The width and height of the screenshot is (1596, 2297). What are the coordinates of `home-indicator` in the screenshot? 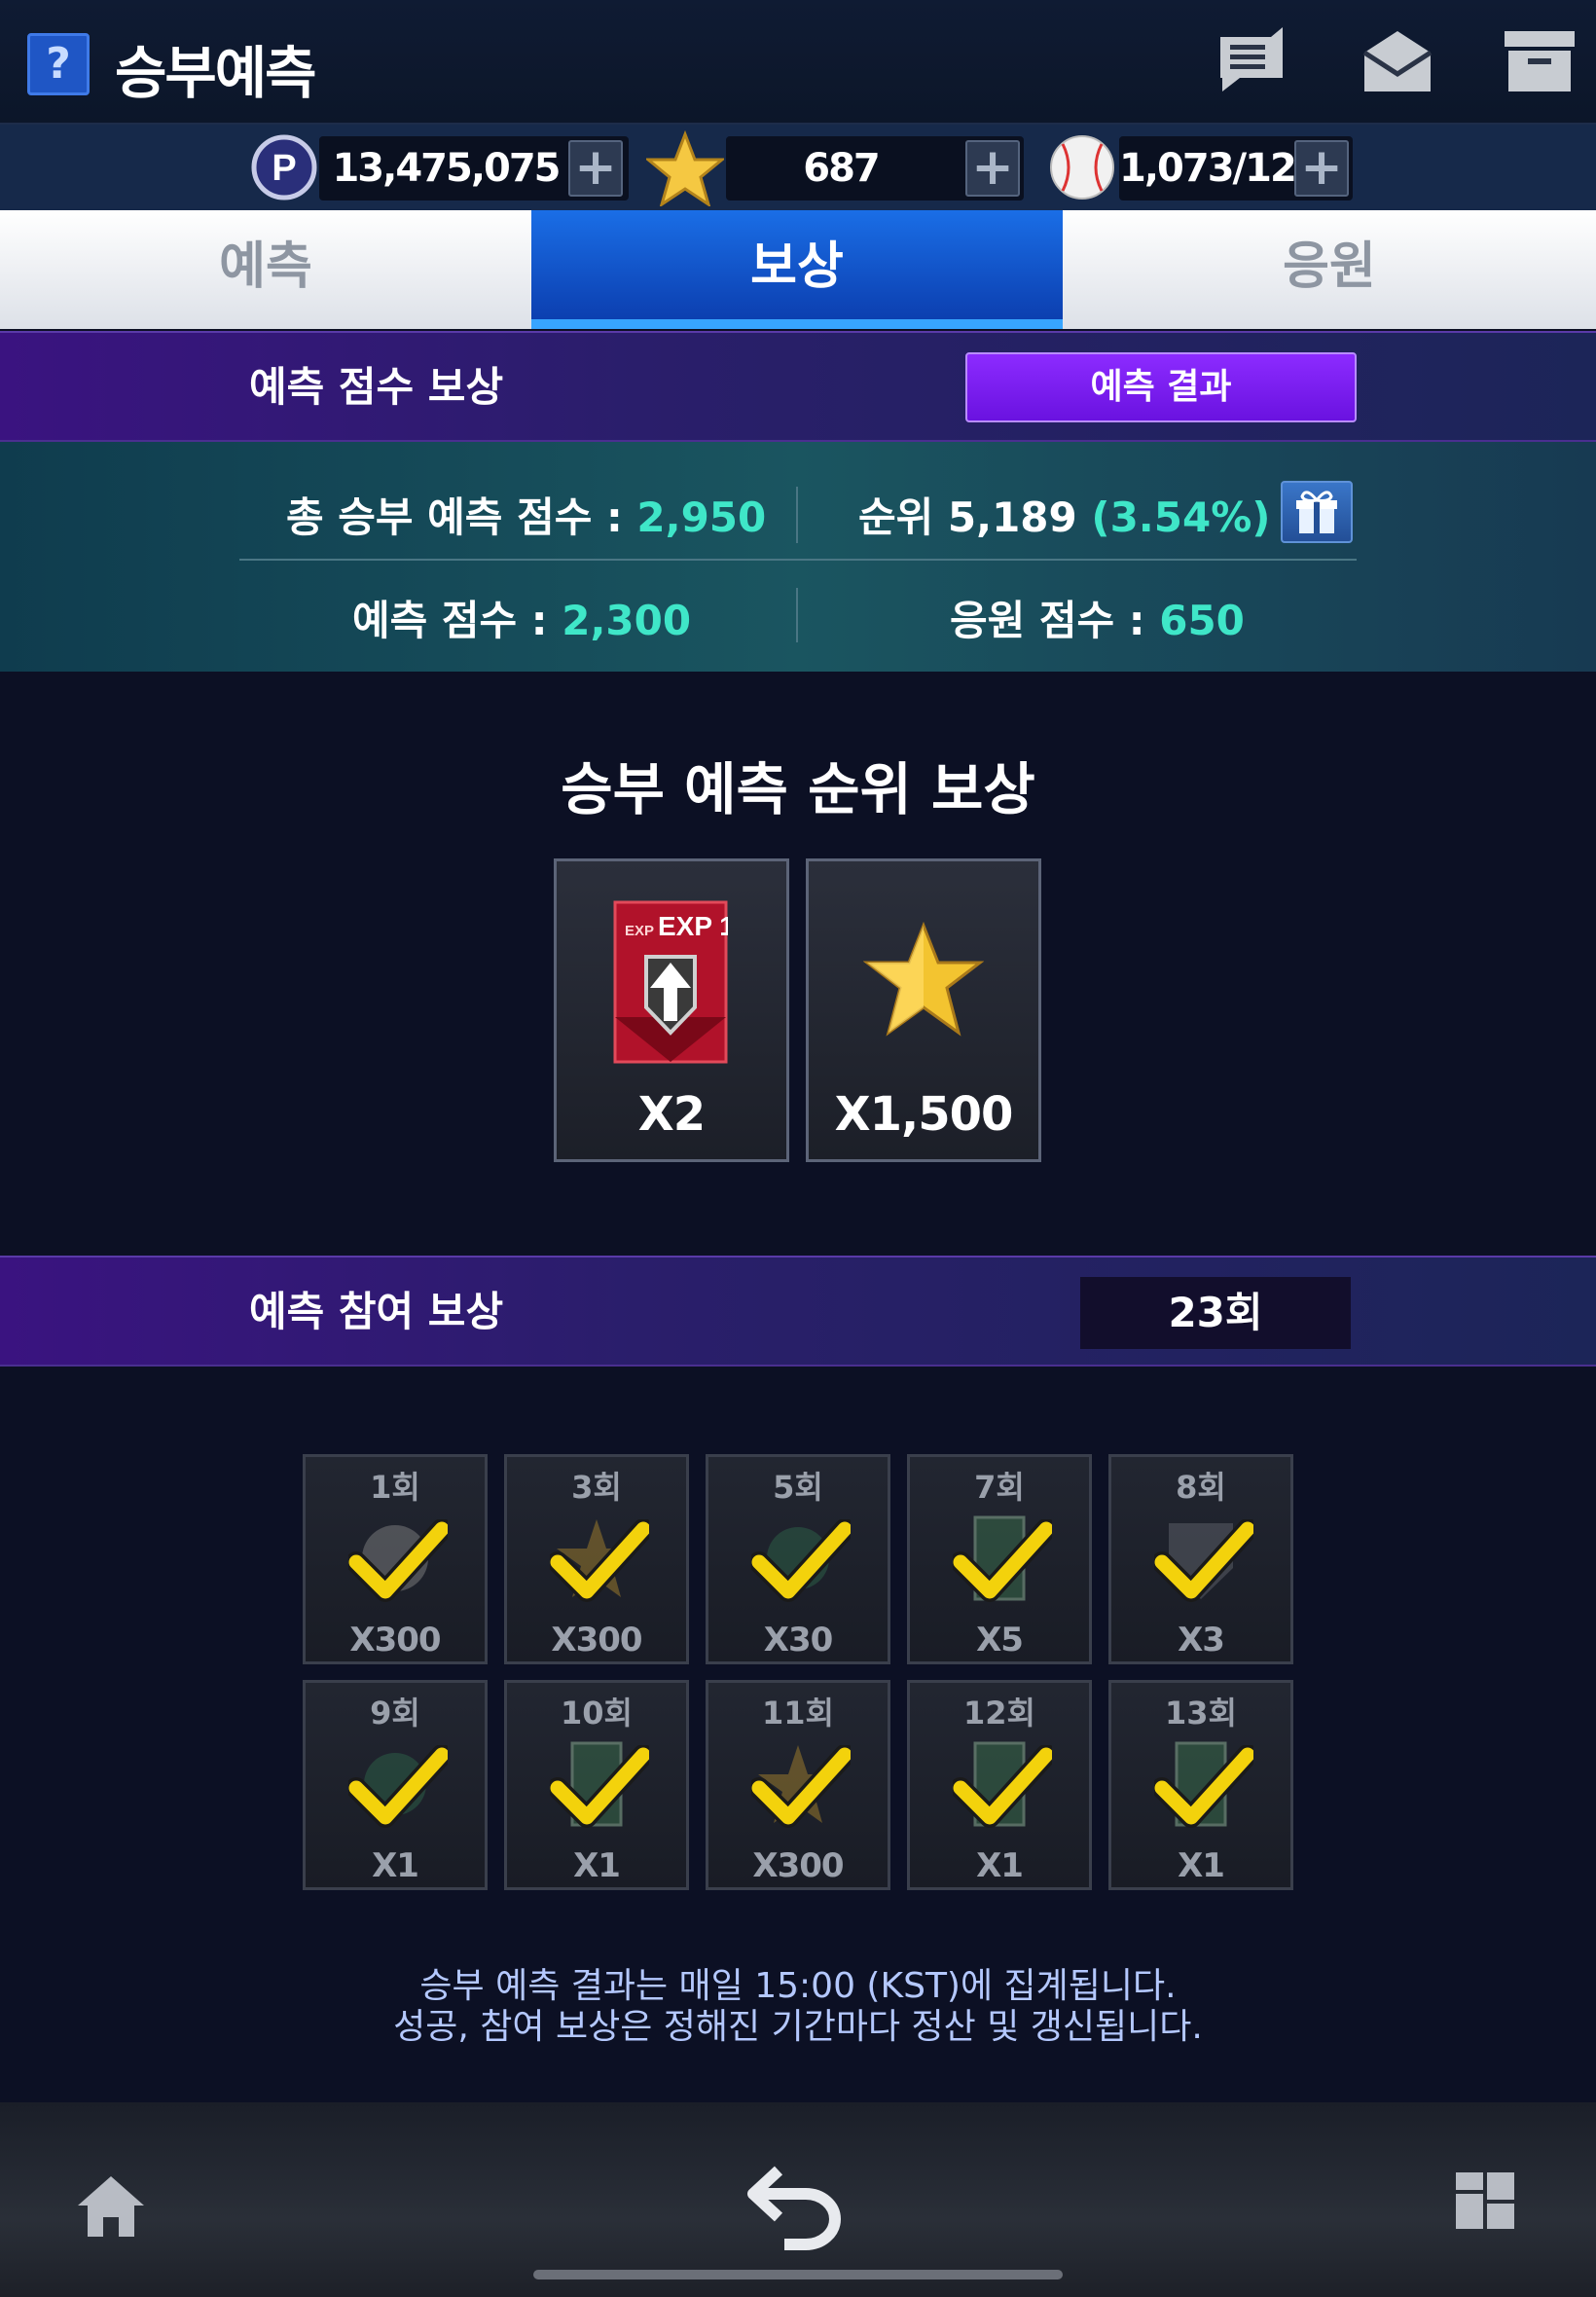 It's located at (798, 2274).